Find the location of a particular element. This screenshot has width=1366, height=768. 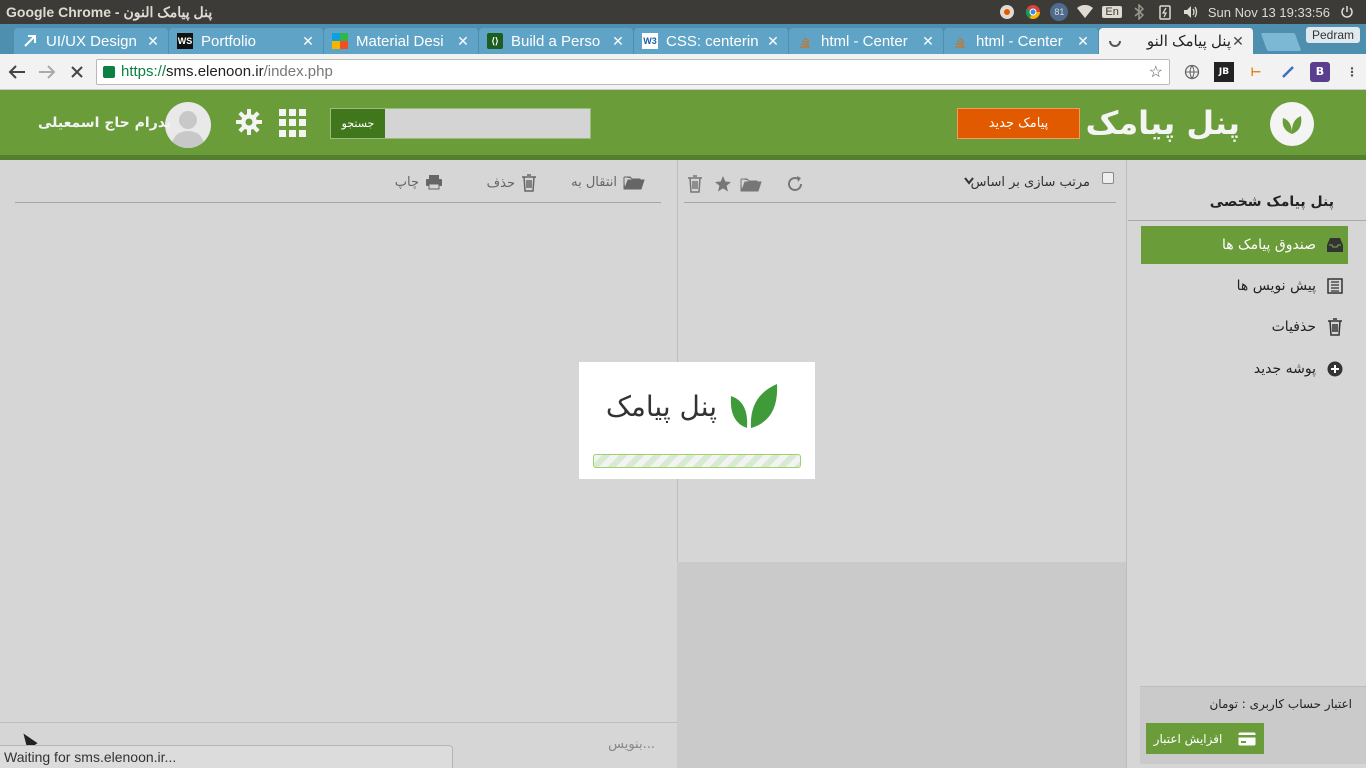

credit-card-icon is located at coordinates (1247, 738).